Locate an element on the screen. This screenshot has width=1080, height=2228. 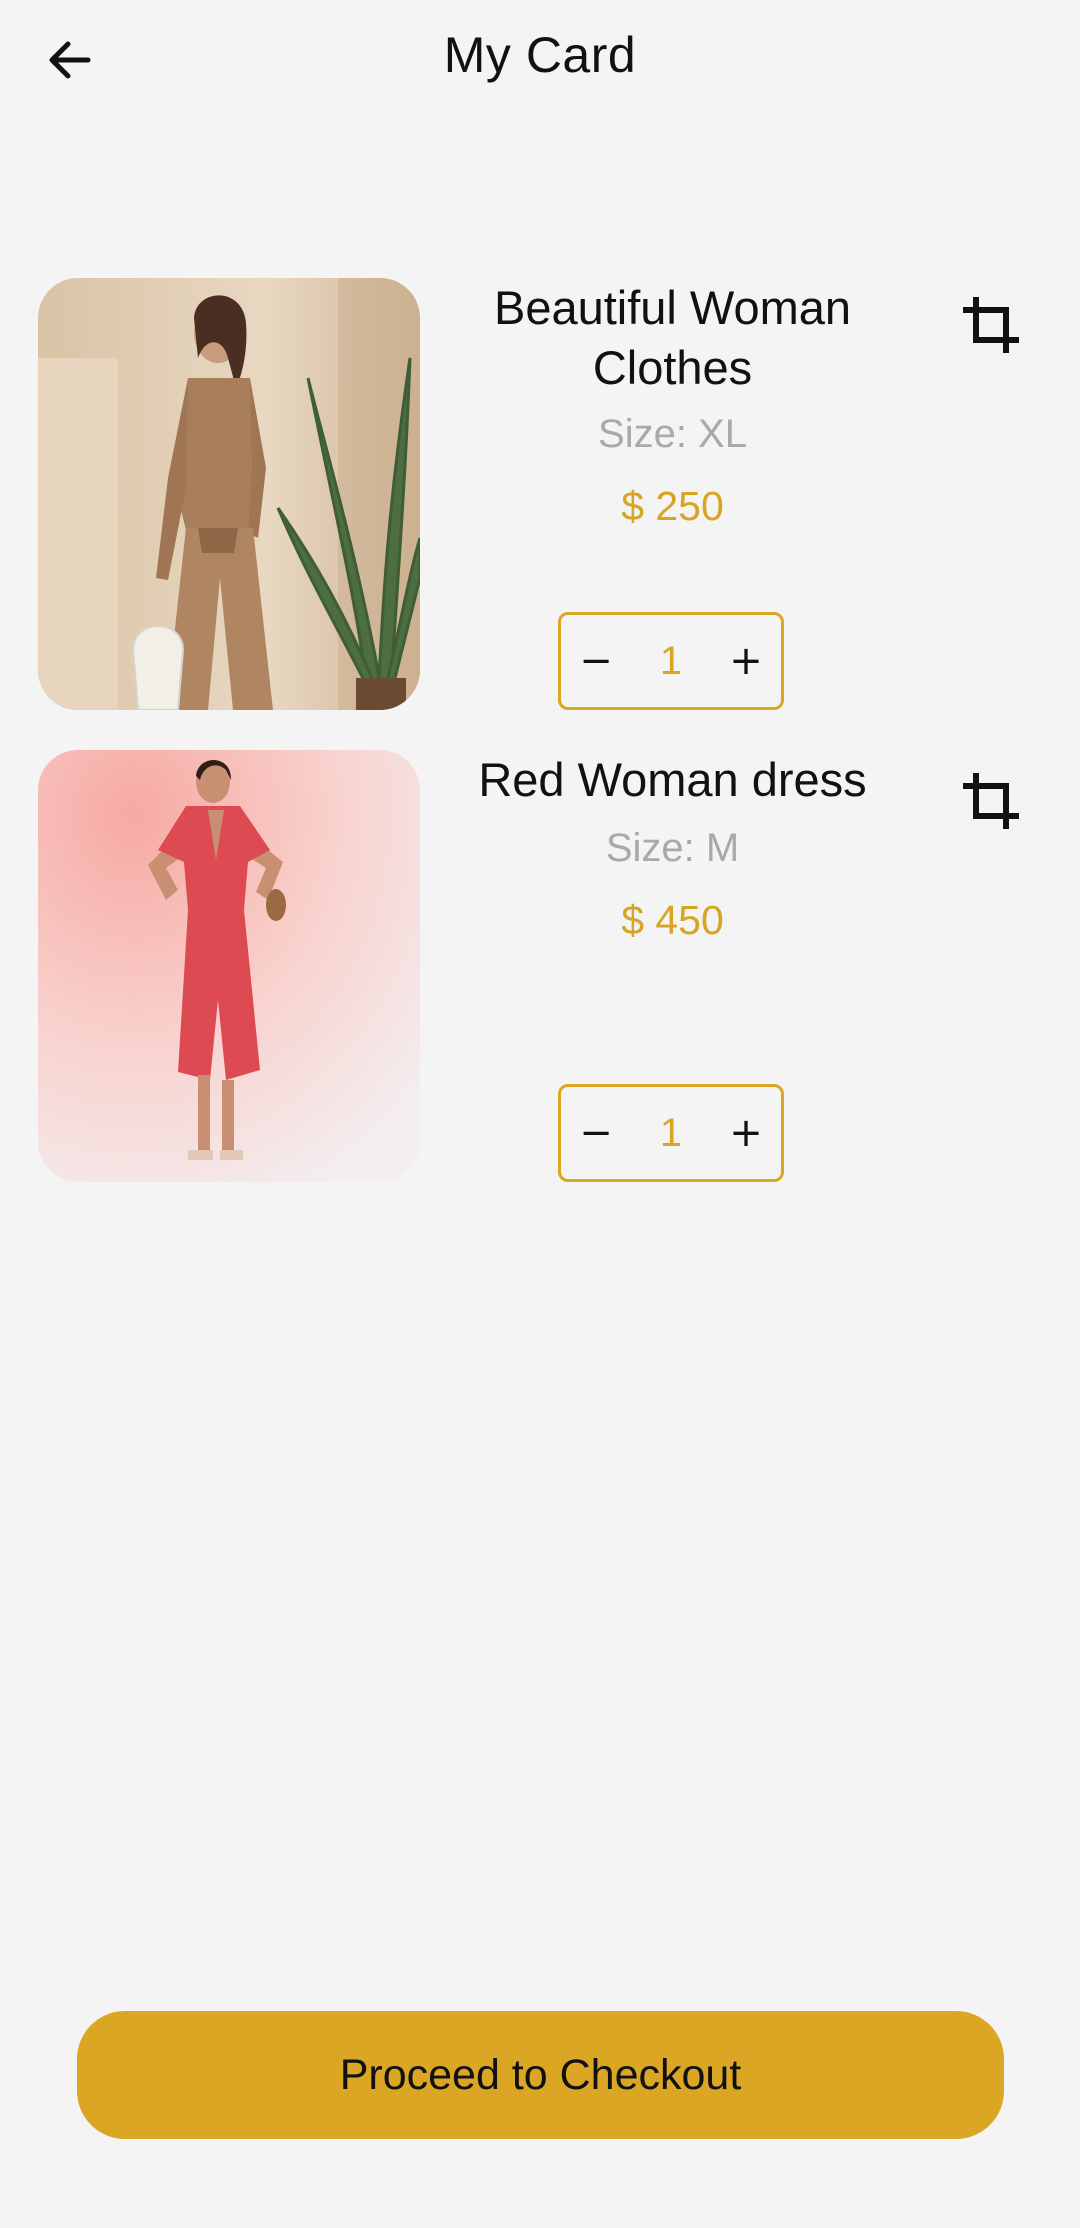
app-header: My Card is located at coordinates (540, 60).